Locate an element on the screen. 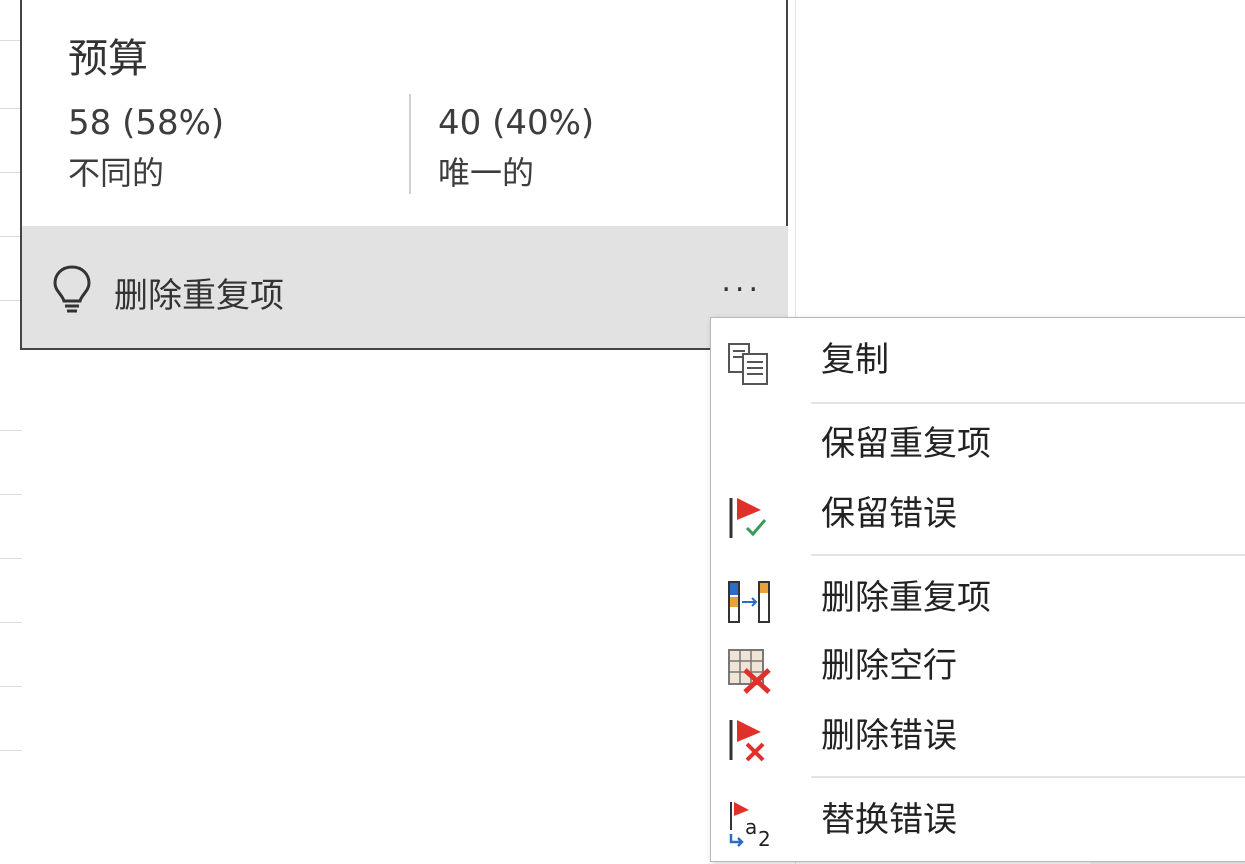 The width and height of the screenshot is (1245, 864). column-title: 预算 is located at coordinates (108, 59).